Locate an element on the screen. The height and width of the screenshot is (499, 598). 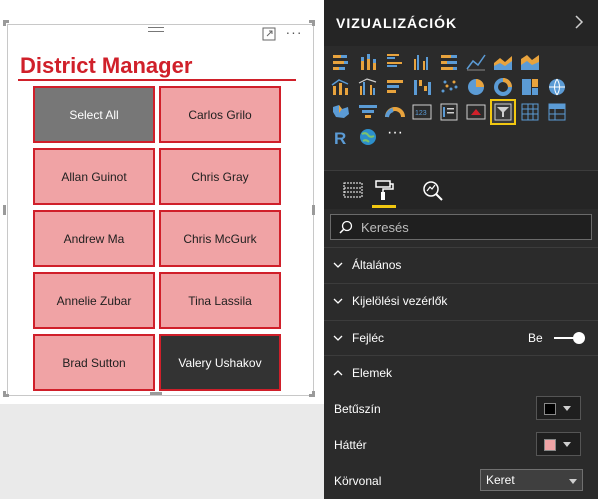
format-search-input is located at coordinates (471, 227).